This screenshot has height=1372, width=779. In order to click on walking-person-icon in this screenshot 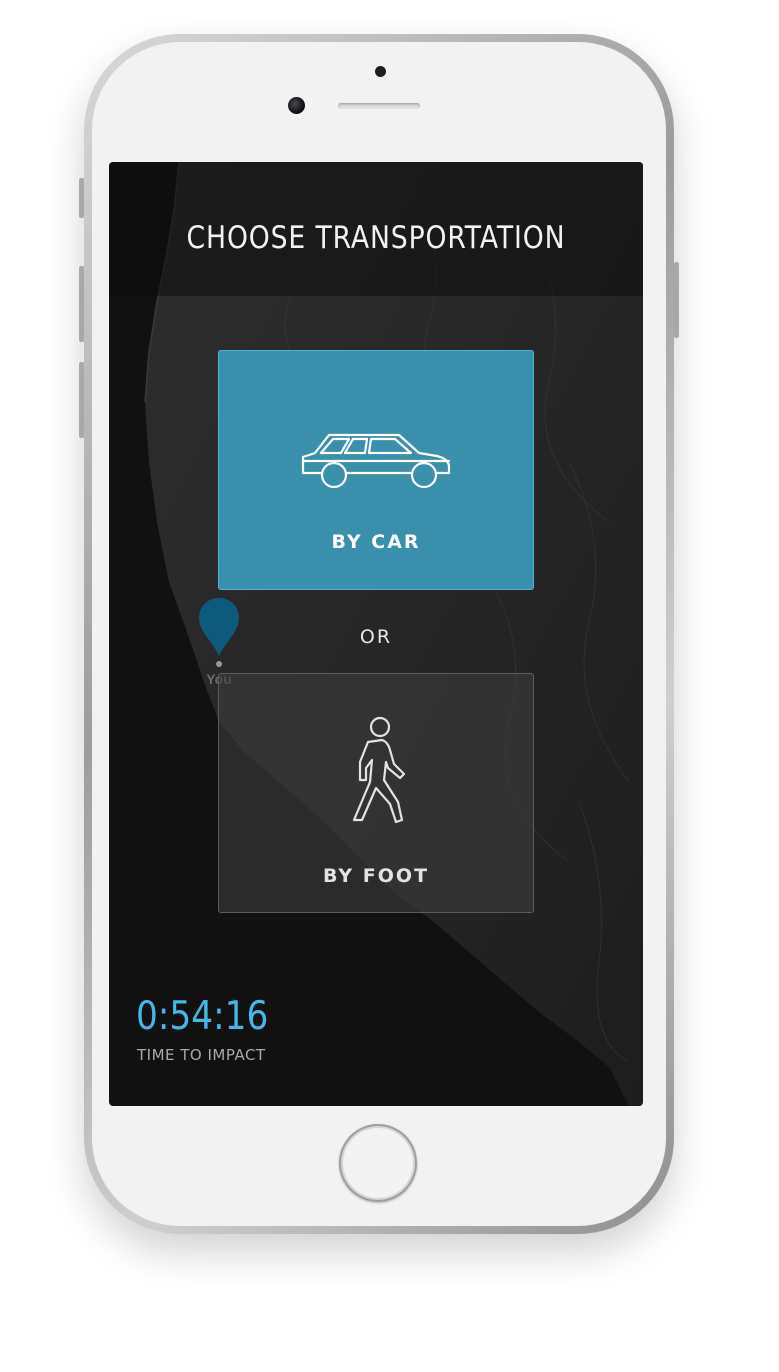, I will do `click(376, 774)`.